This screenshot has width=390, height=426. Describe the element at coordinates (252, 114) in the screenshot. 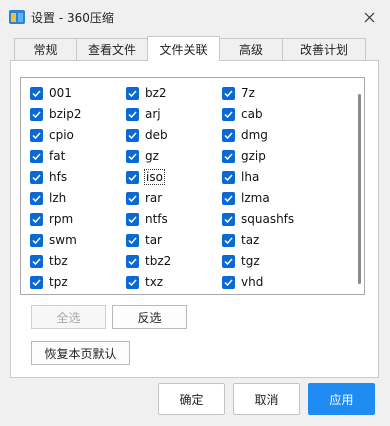

I see `file-type-label: cab` at that location.